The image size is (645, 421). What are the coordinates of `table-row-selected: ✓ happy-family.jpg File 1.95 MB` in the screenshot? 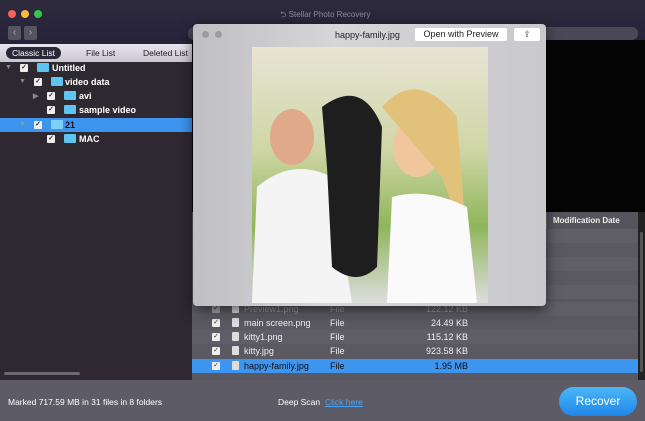 It's located at (415, 366).